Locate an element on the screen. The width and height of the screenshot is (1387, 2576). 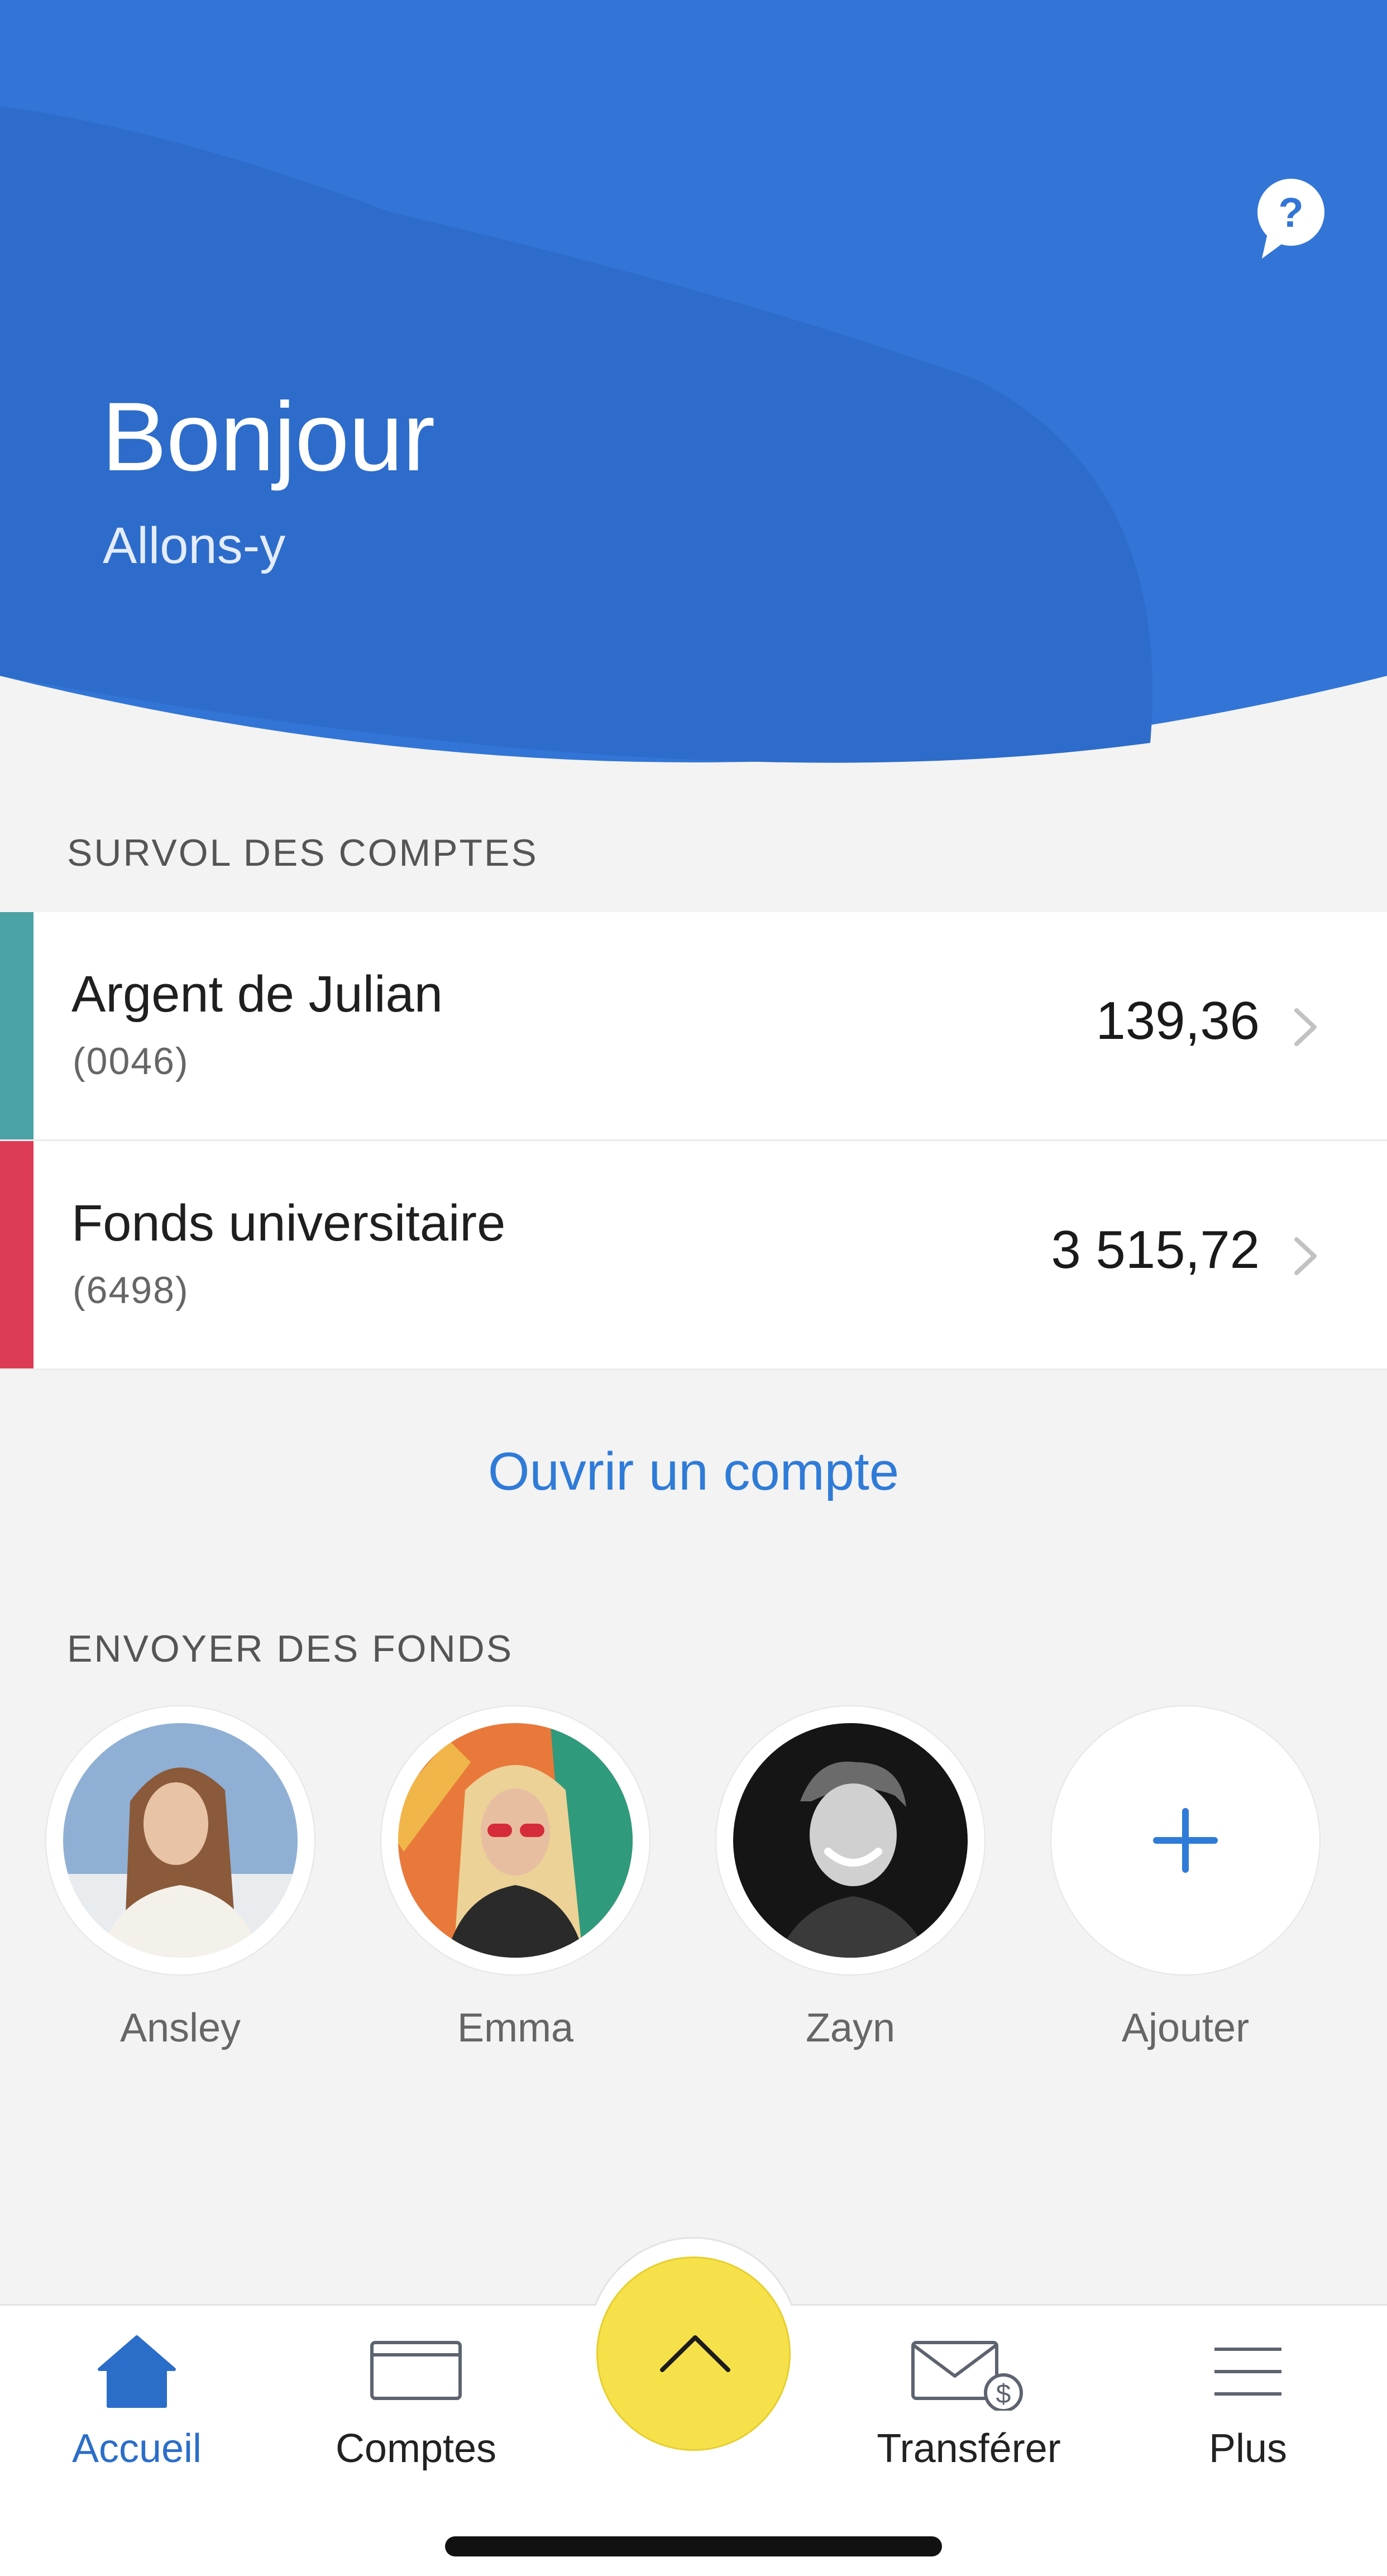
account-balance: 3 515,72 is located at coordinates (1155, 1250).